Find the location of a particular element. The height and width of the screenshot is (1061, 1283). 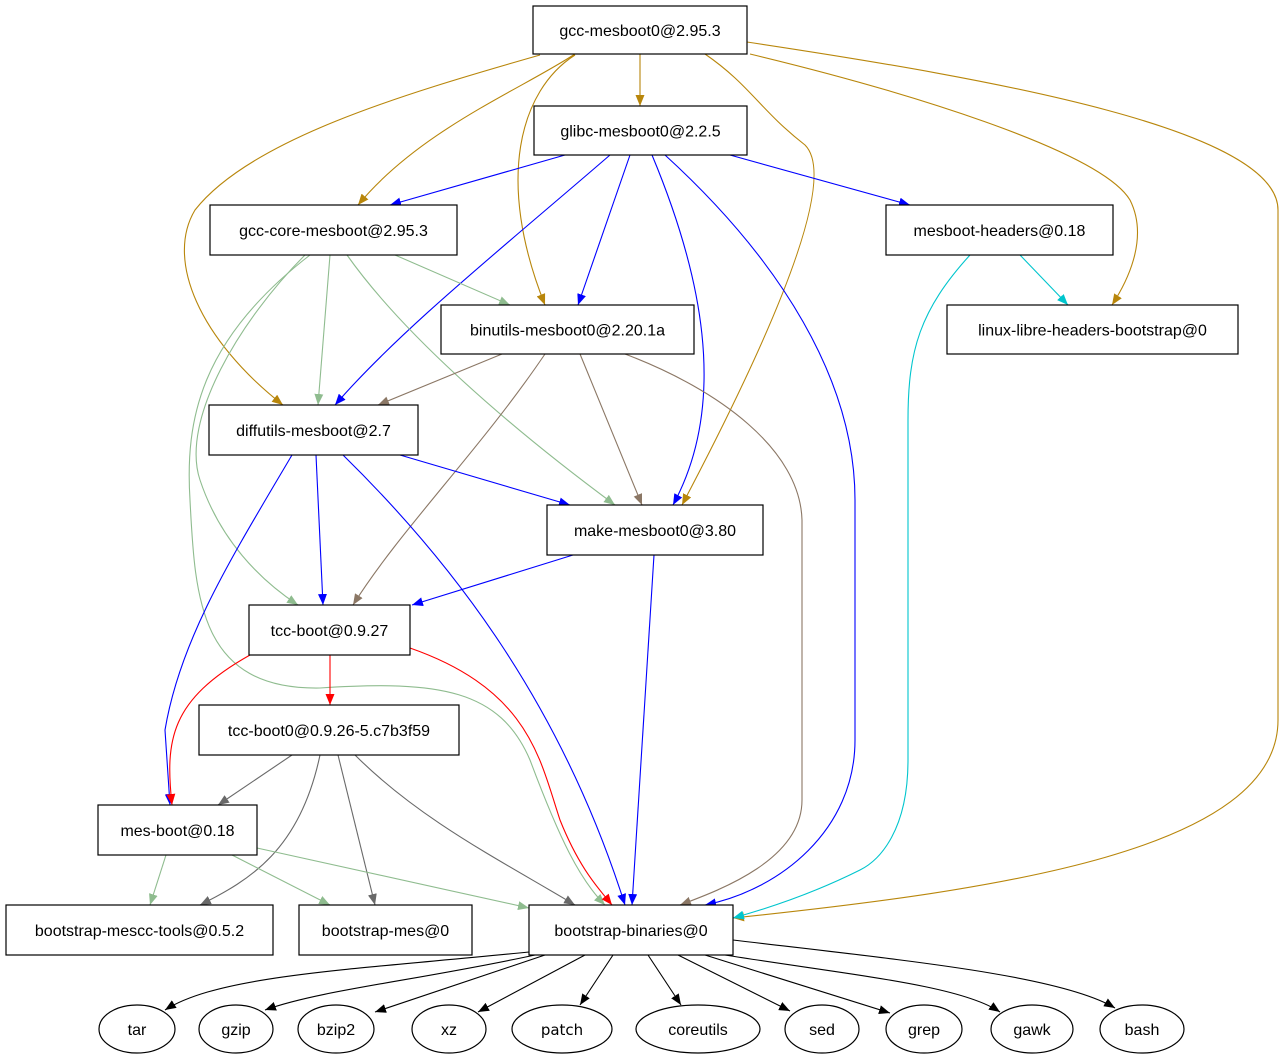

node-label: binutils-mesboot0@2.20.1a is located at coordinates (567, 331).